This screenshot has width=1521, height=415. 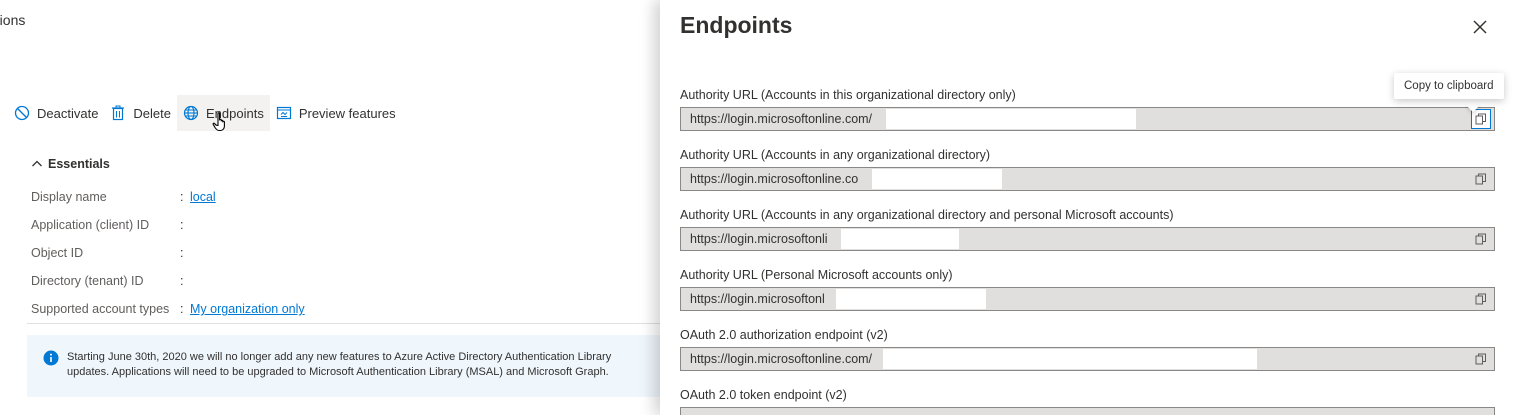 What do you see at coordinates (191, 113) in the screenshot?
I see `globe-icon` at bounding box center [191, 113].